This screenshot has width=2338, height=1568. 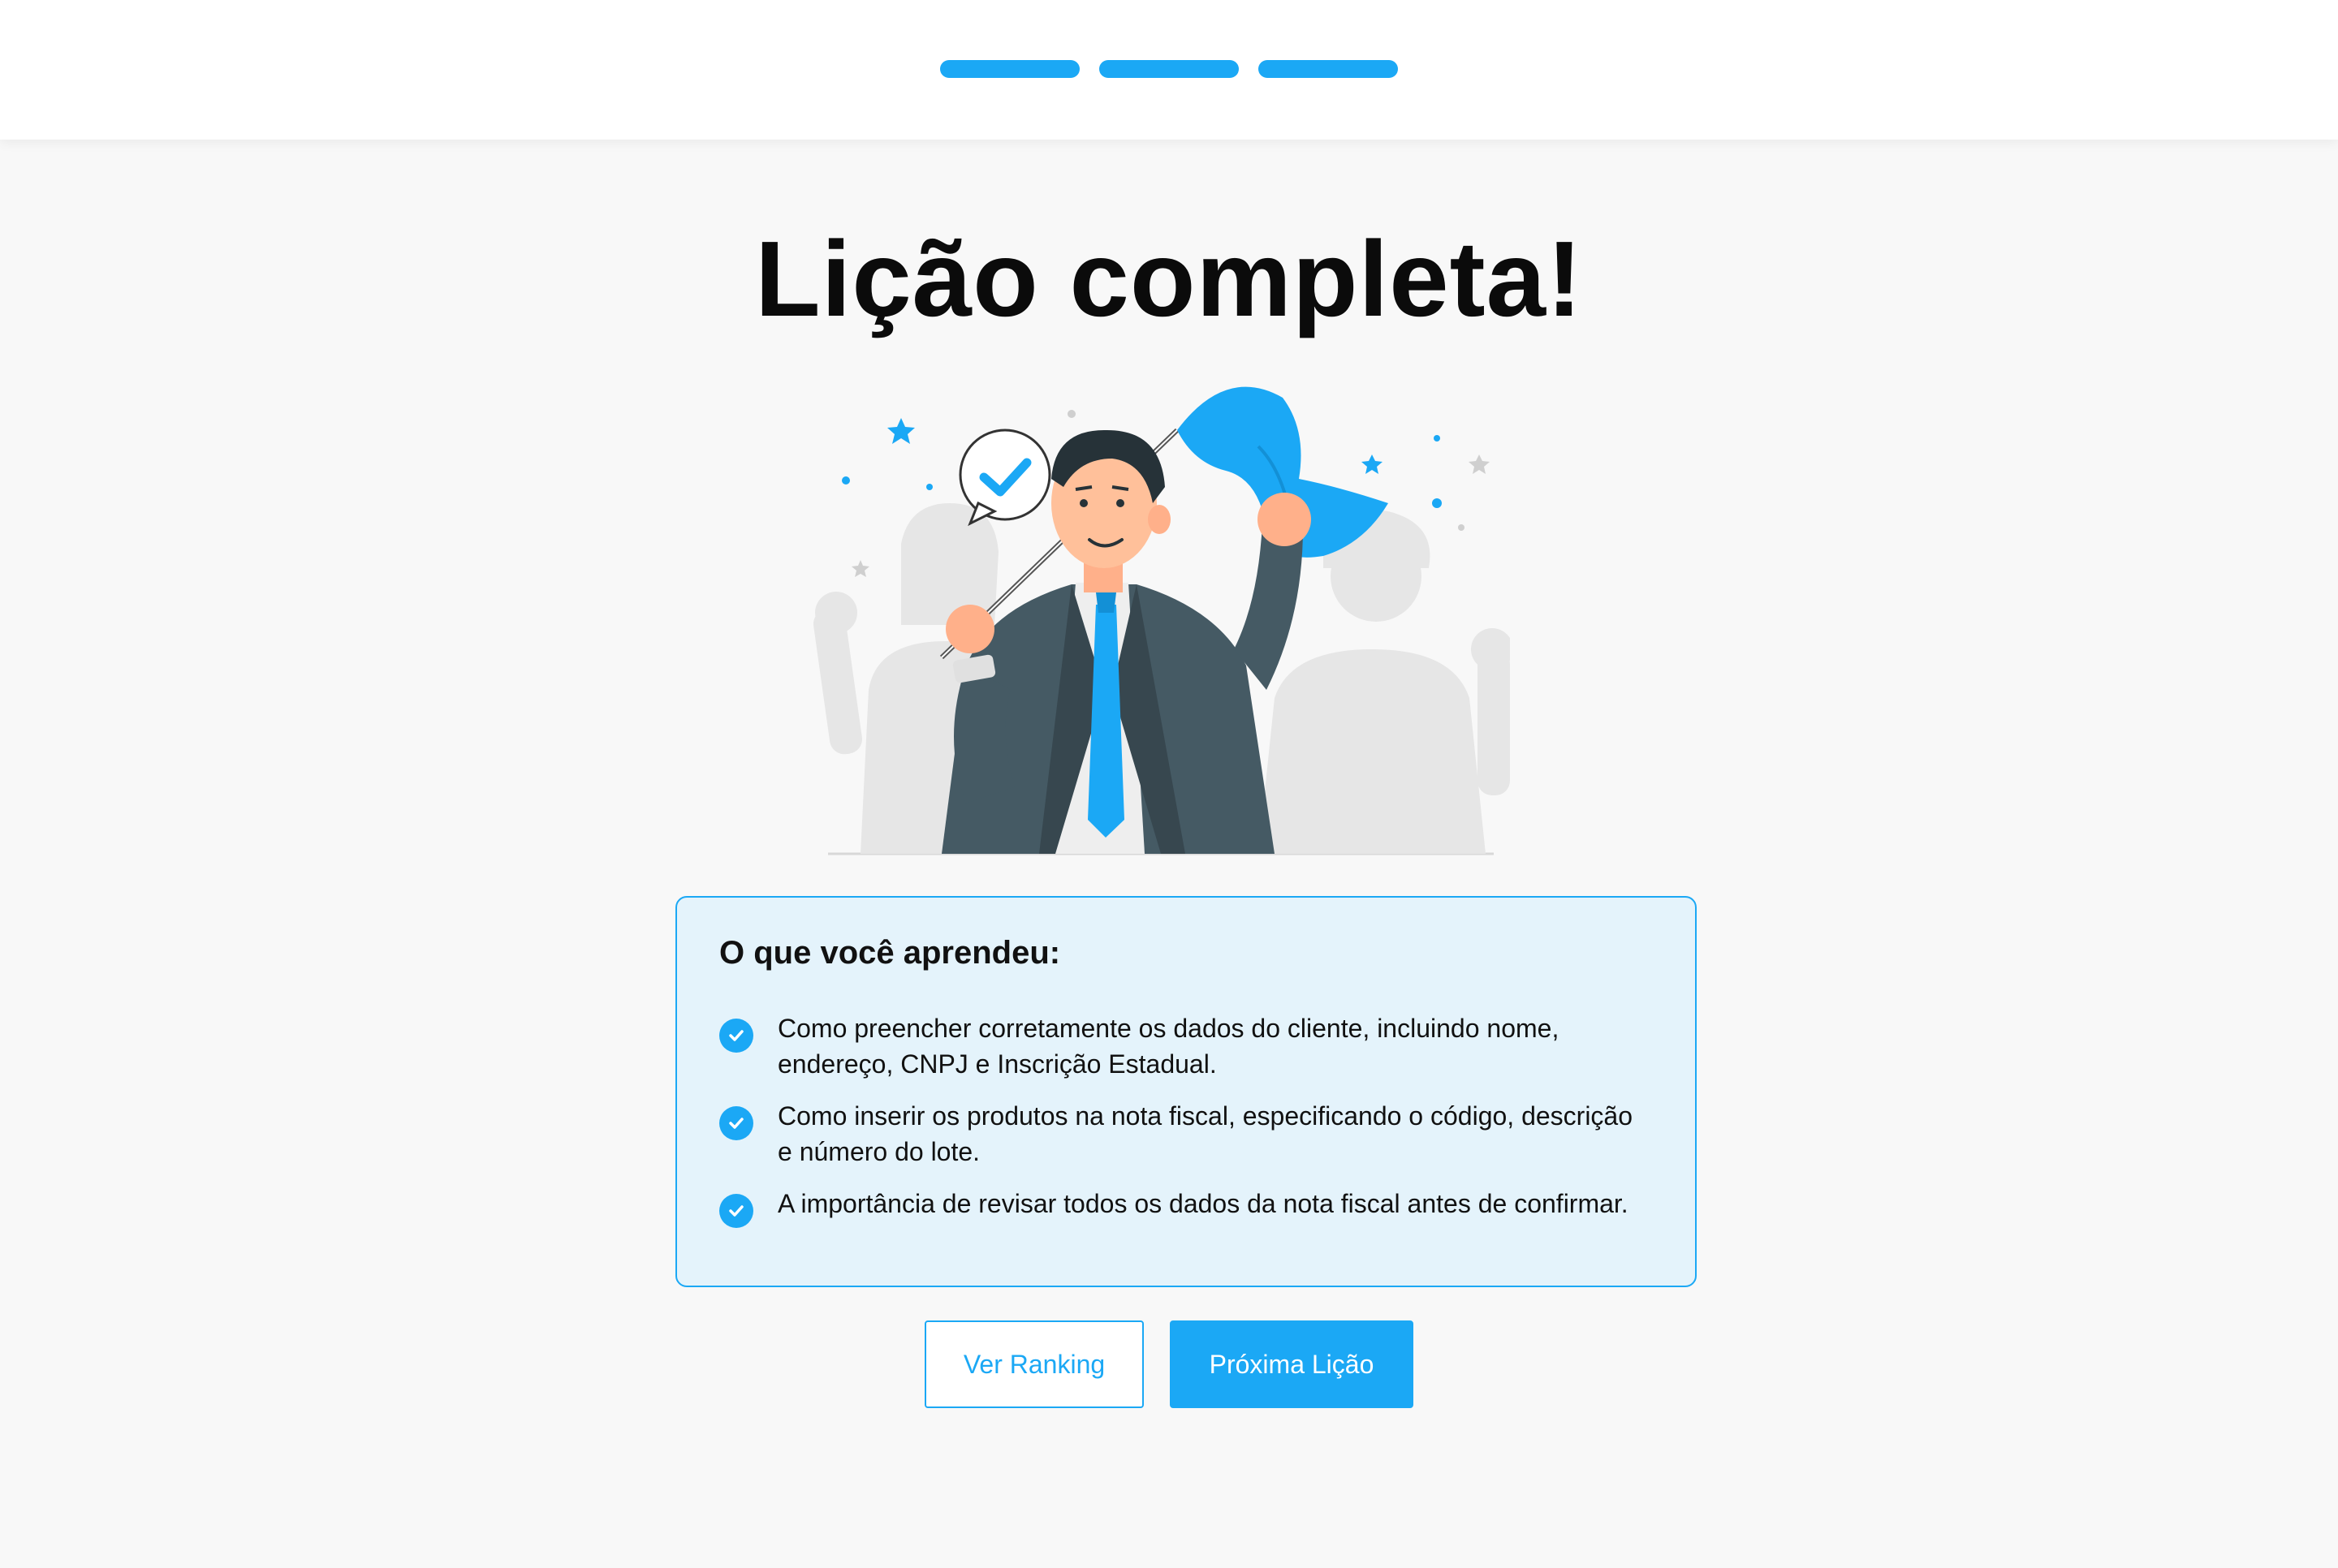 I want to click on top-header, so click(x=1169, y=70).